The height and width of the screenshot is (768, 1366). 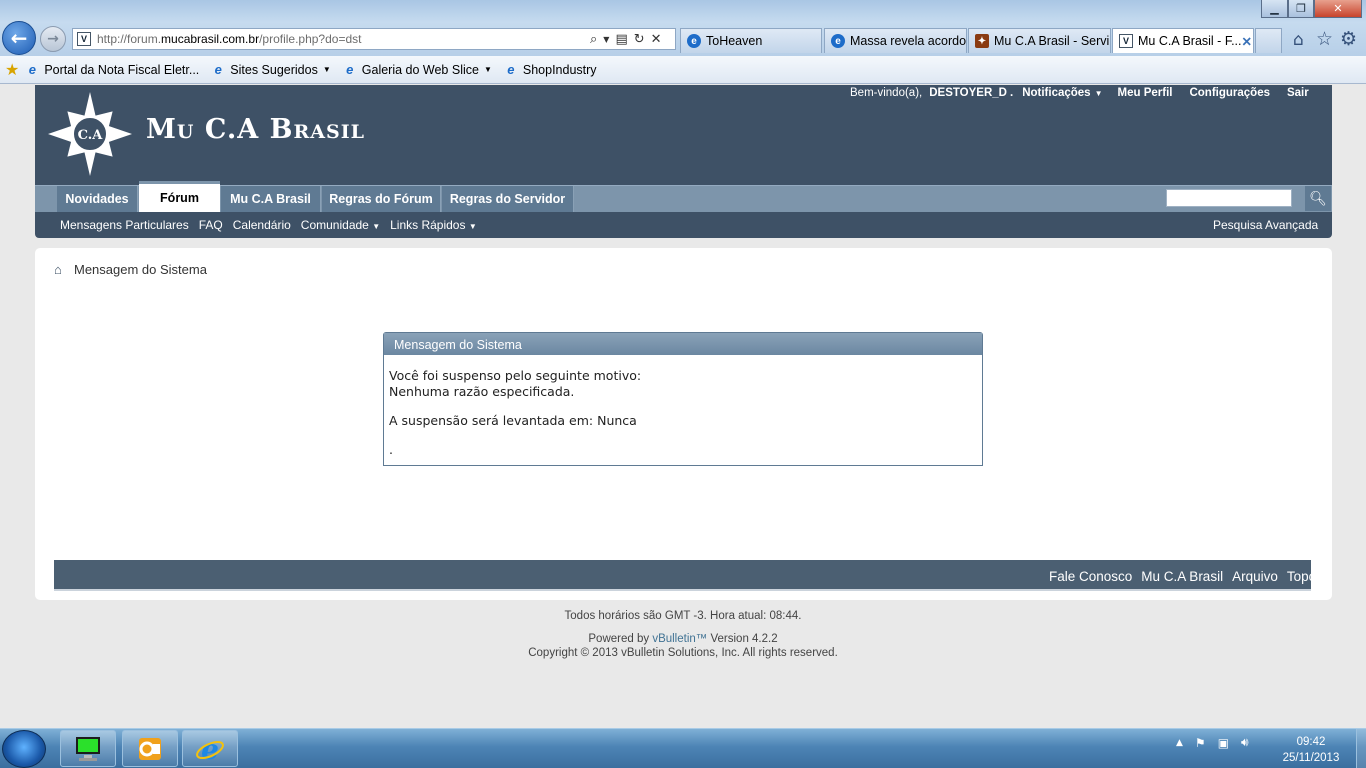 I want to click on system-tray: ▲ ⚑ ▣ 🔊︎, so click(x=1212, y=742).